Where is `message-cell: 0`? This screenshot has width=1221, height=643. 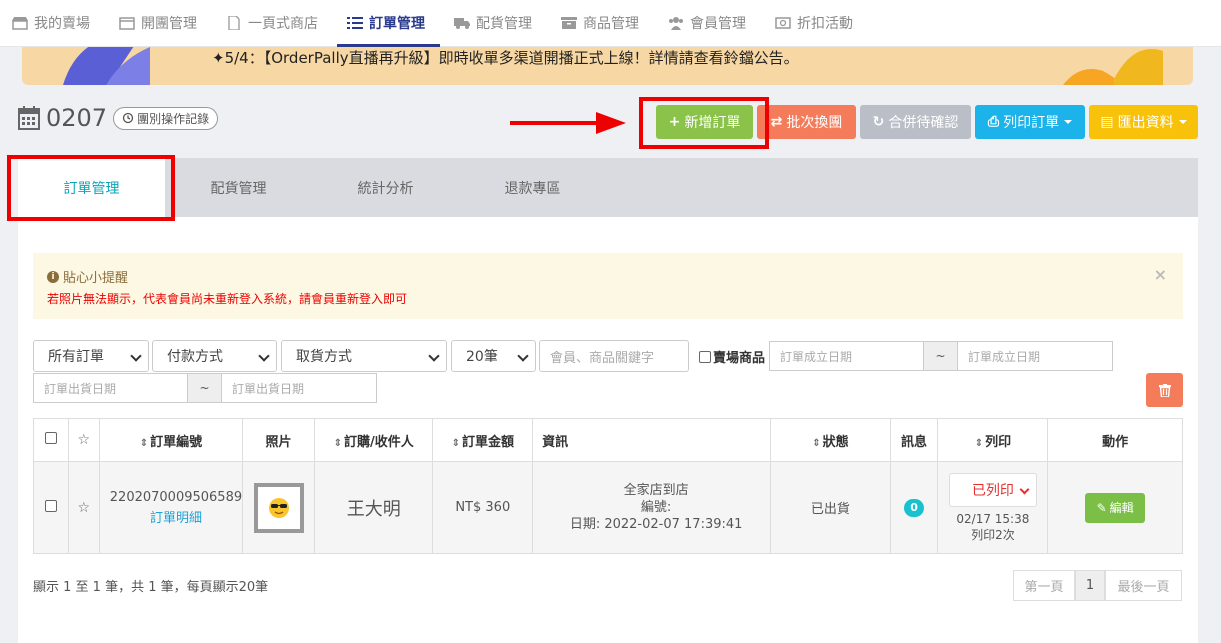 message-cell: 0 is located at coordinates (914, 507).